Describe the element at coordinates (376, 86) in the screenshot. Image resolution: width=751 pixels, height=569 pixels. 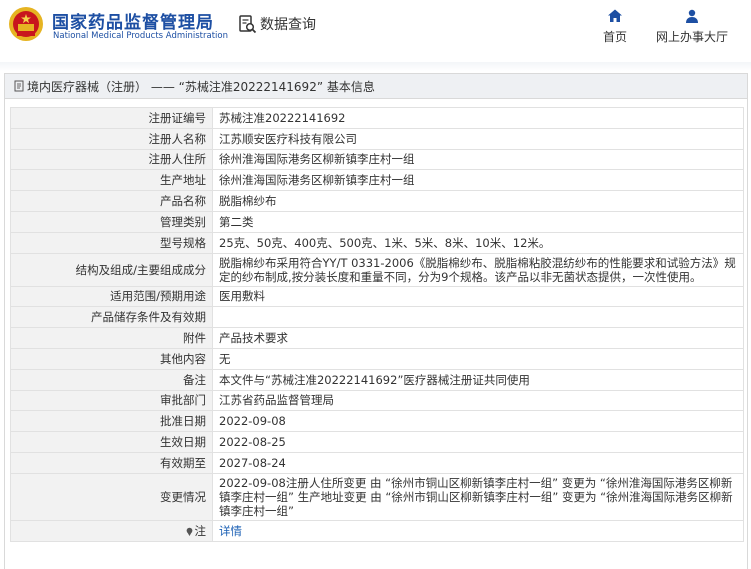
I see `breadcrumb: 境内医疗器械（注册） —— “苏械注准20222141692” 基本信息` at that location.